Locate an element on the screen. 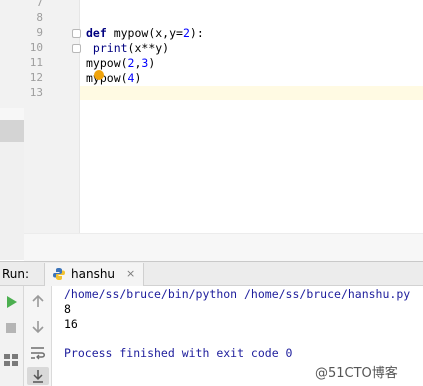  run-toolbar-secondary is located at coordinates (38, 336).